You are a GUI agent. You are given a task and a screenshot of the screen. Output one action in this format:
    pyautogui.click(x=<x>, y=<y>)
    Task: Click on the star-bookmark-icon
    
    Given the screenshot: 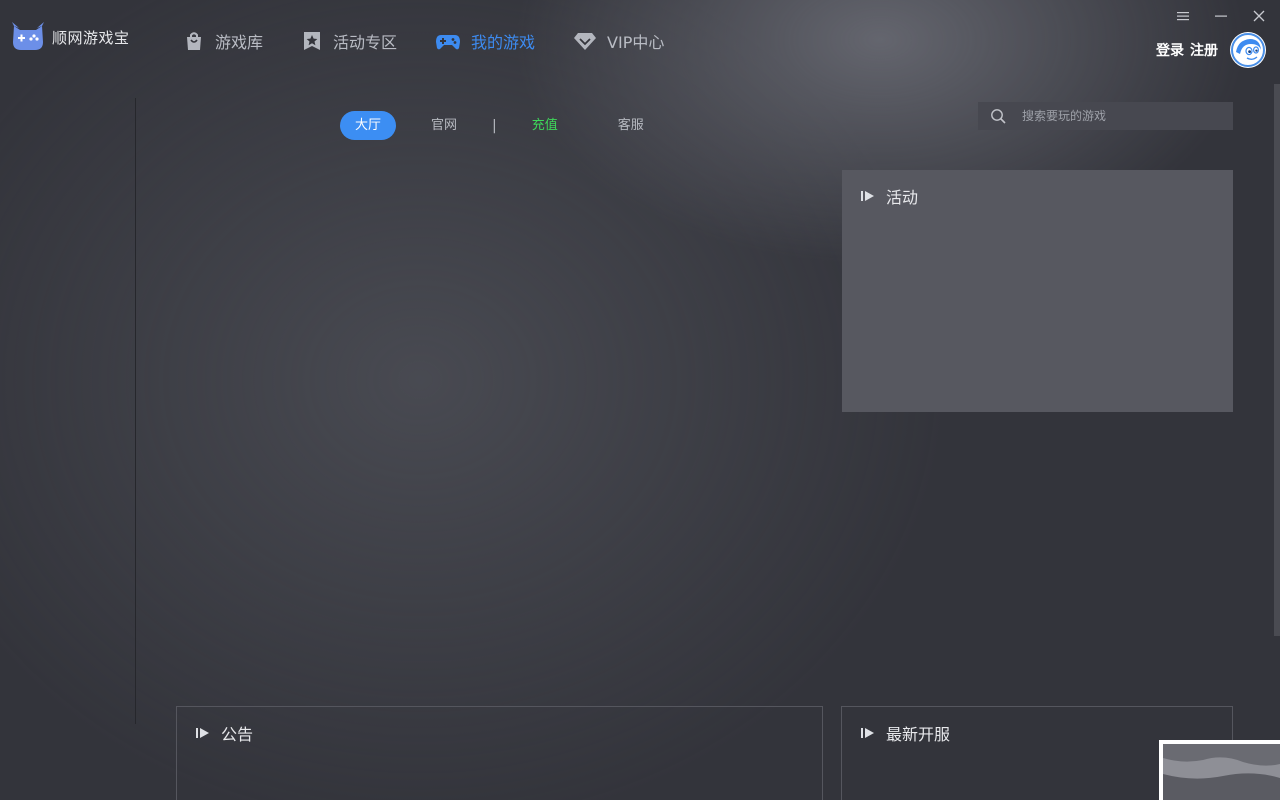 What is the action you would take?
    pyautogui.click(x=312, y=41)
    